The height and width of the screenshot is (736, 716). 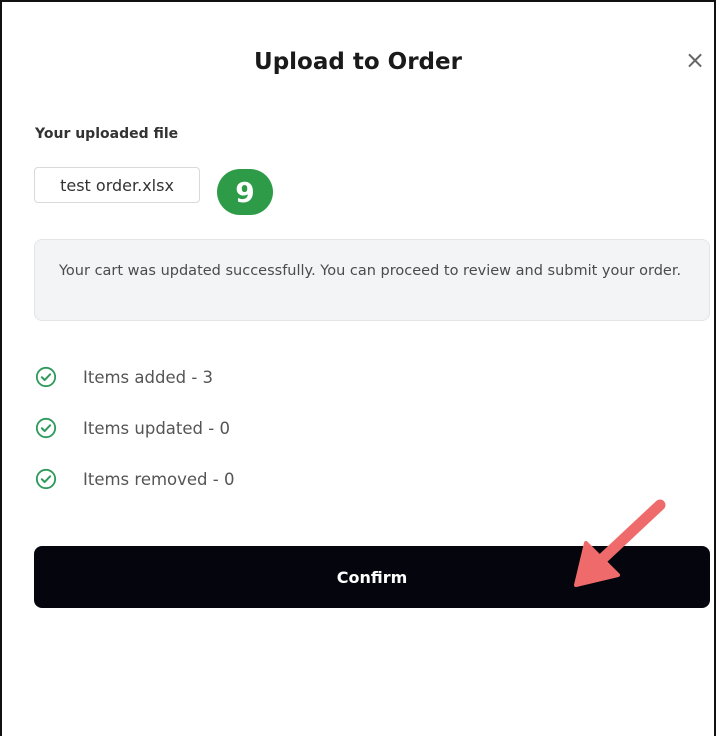 I want to click on stat-items-updated: Items updated - 0, so click(x=132, y=428).